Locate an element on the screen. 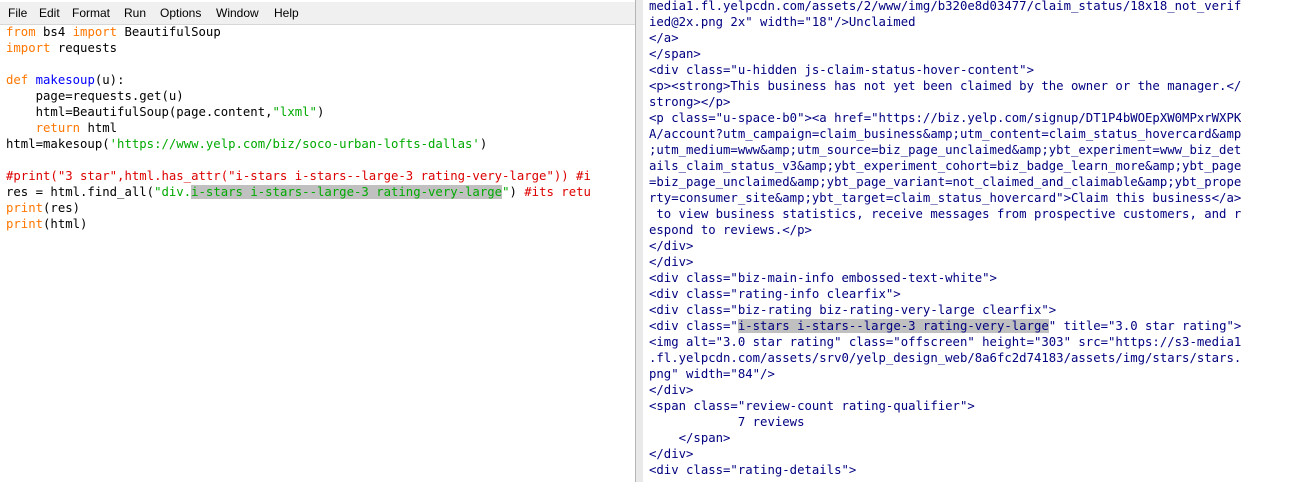  code-token: 7 reviews is located at coordinates (727, 422).